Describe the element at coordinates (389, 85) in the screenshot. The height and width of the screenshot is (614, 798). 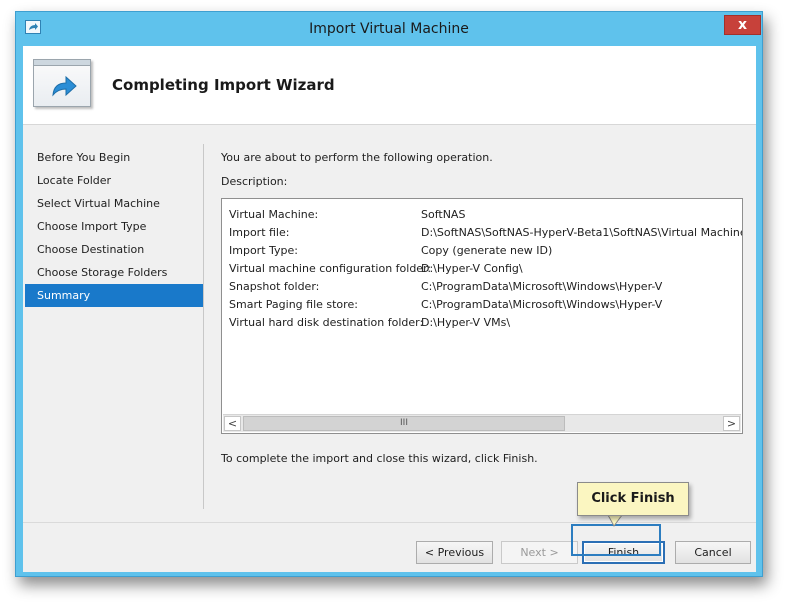
I see `wizard-header: Completing Import Wizard` at that location.